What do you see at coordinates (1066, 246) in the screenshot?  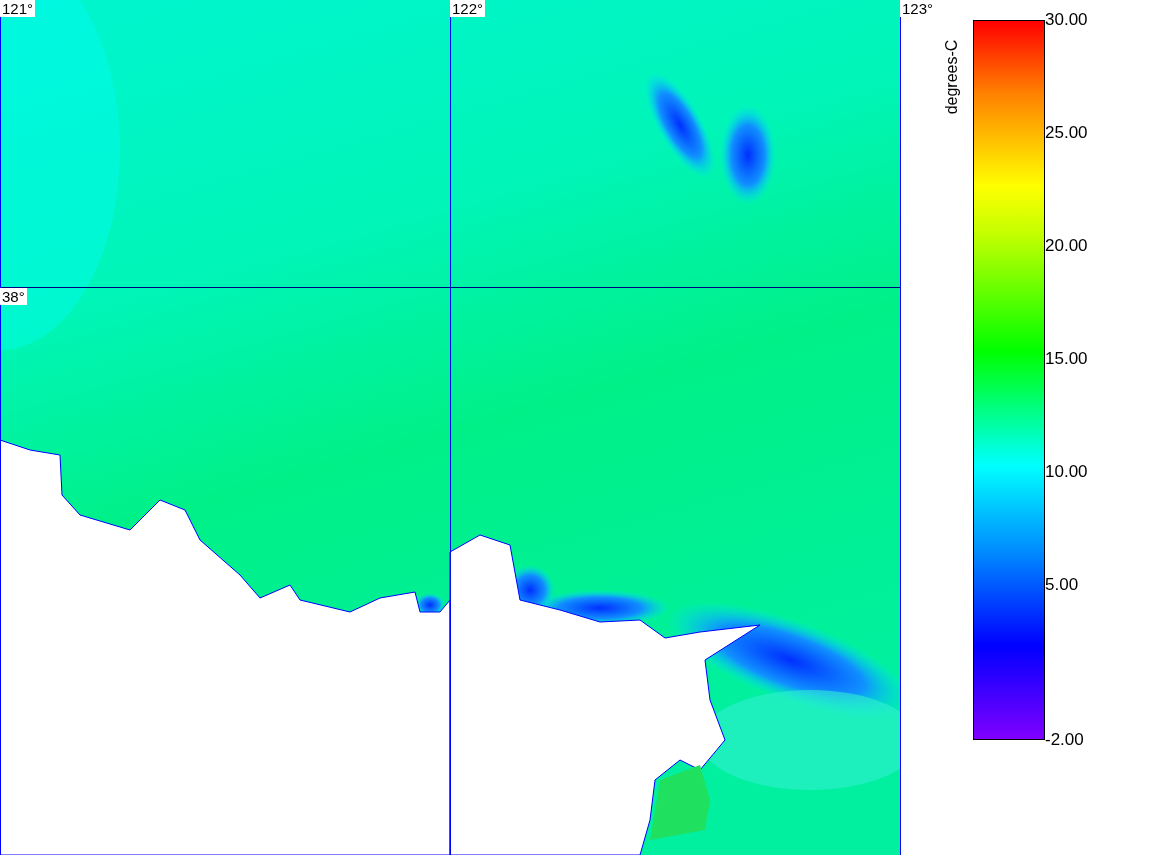 I see `colorbar-tick-label: 20.00` at bounding box center [1066, 246].